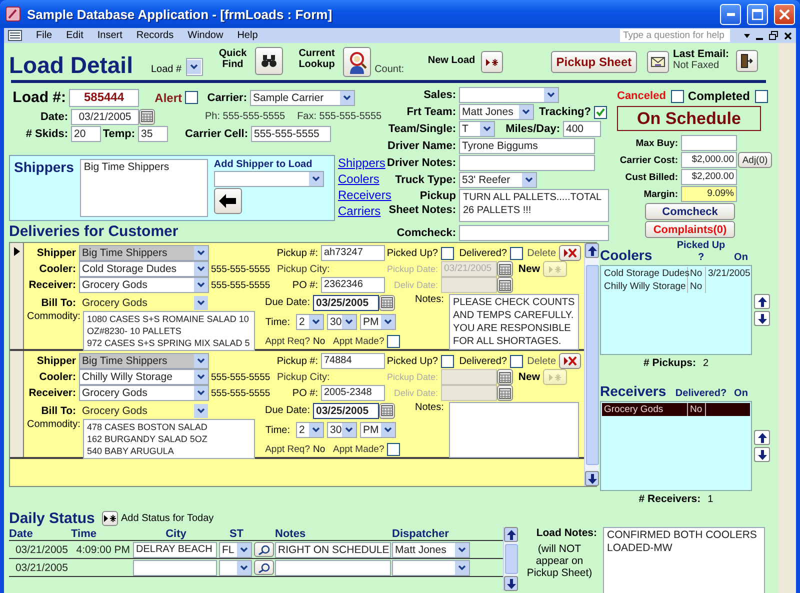  Describe the element at coordinates (582, 129) in the screenshot. I see `miles-per-day-field: 400` at that location.